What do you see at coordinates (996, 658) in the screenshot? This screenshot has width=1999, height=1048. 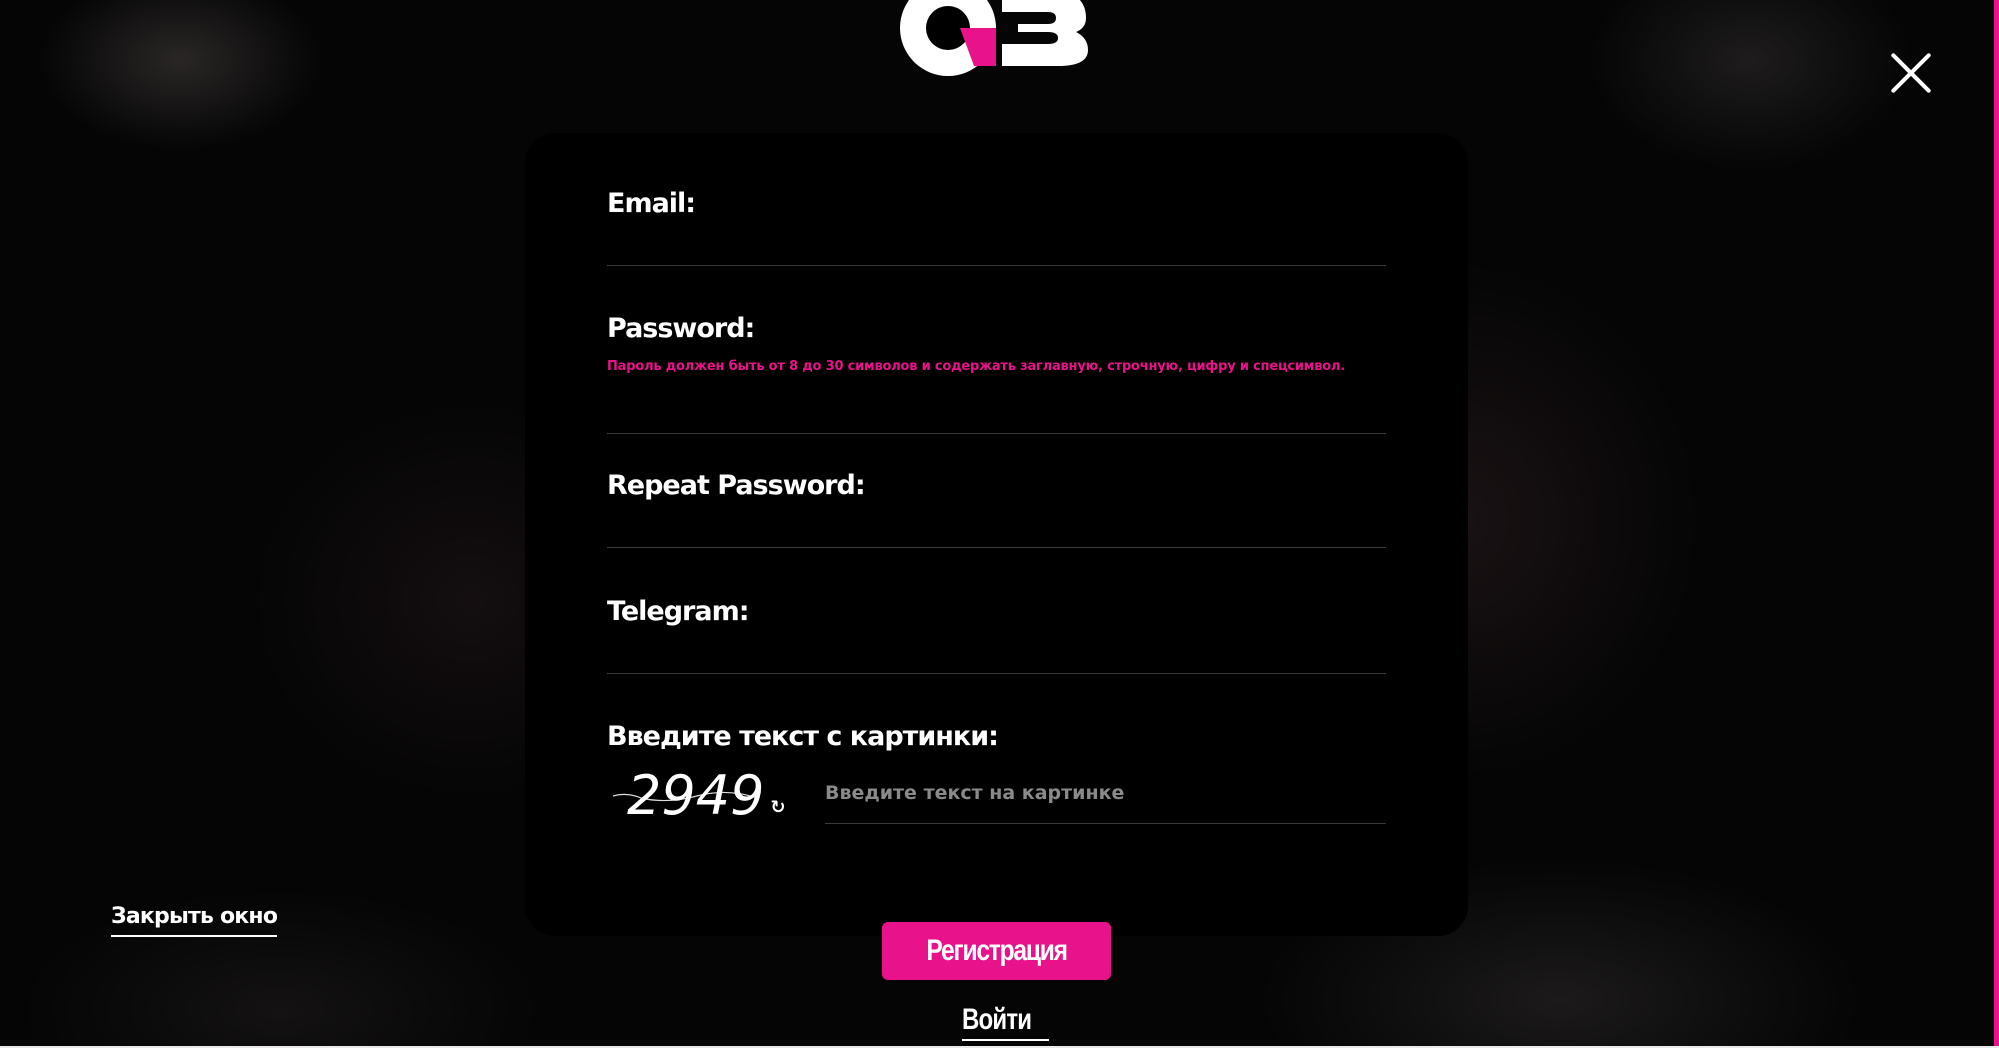 I see `telegram-field` at bounding box center [996, 658].